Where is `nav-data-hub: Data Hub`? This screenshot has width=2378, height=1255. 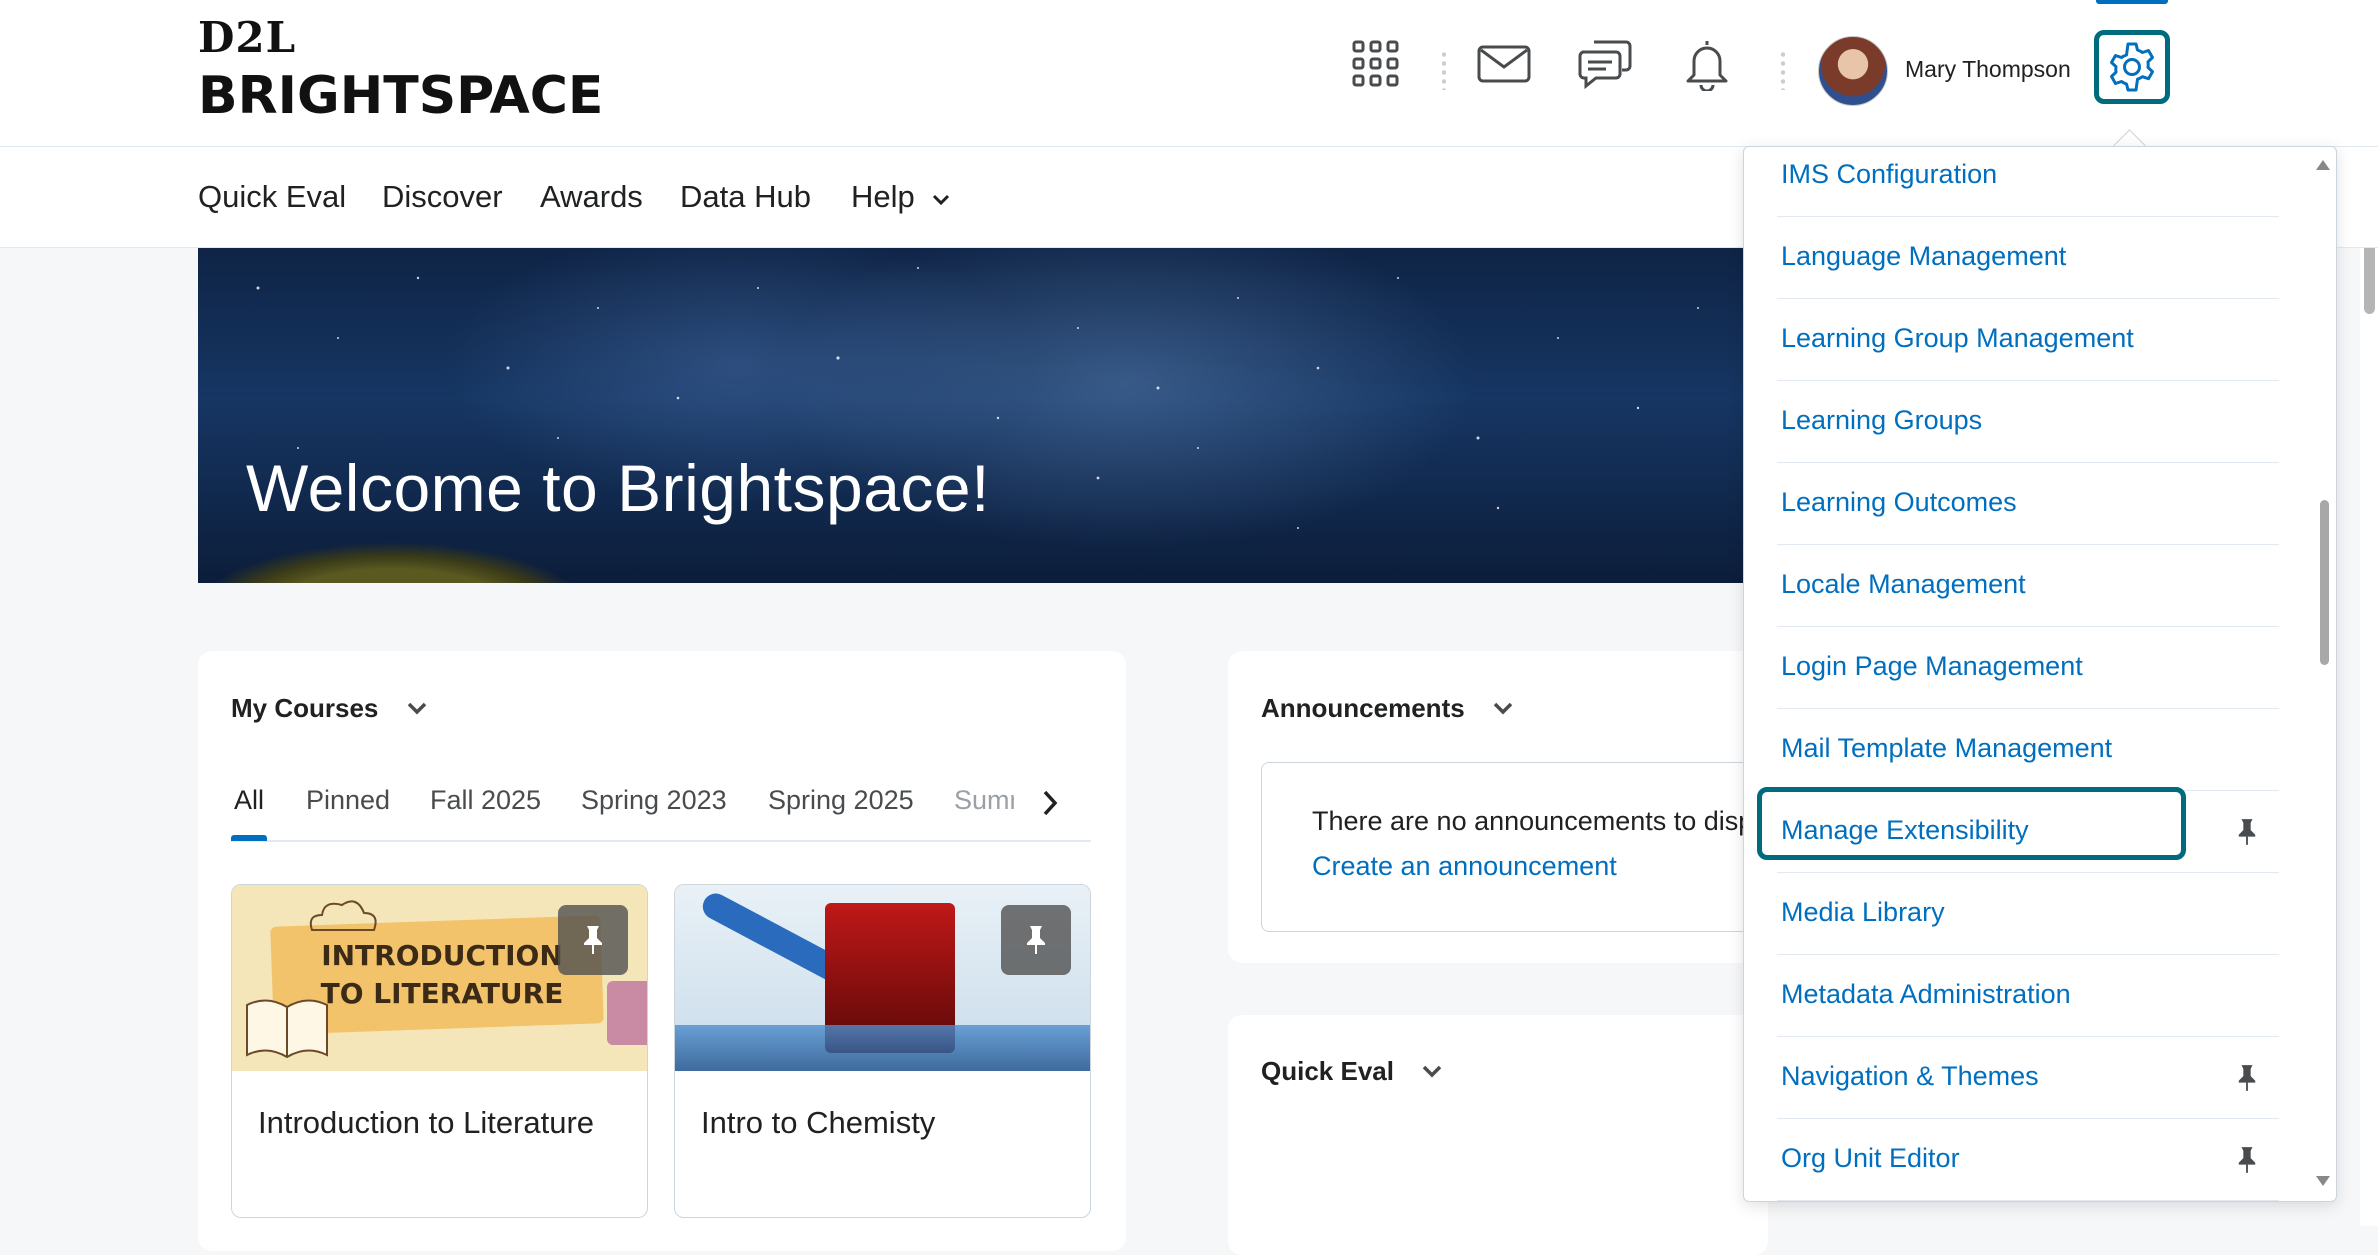
nav-data-hub: Data Hub is located at coordinates (745, 197).